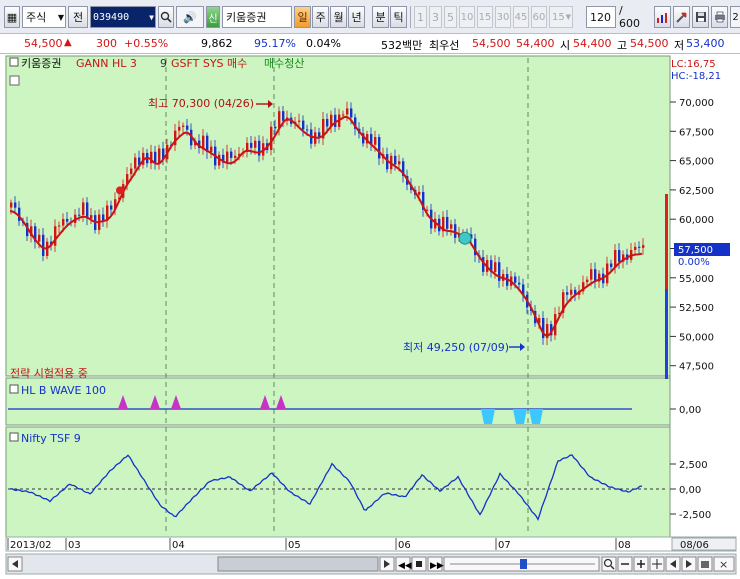  I want to click on volume-ratio: 95.17%, so click(275, 43).